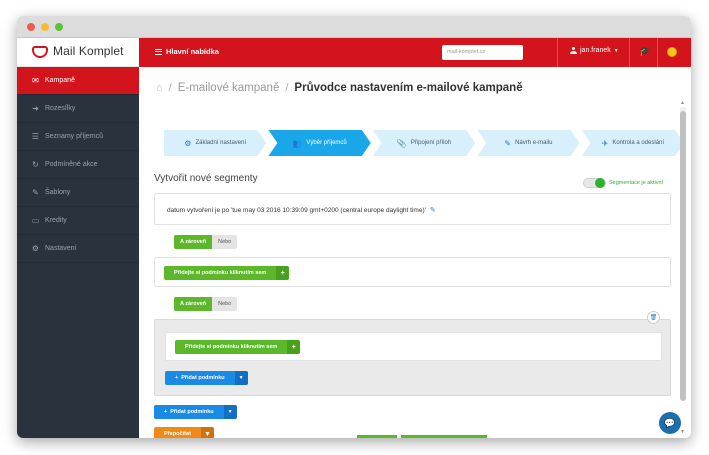 The height and width of the screenshot is (455, 709). Describe the element at coordinates (40, 52) in the screenshot. I see `mail-logo-icon` at that location.